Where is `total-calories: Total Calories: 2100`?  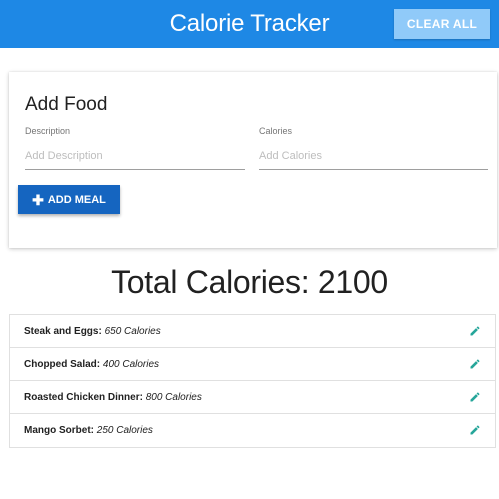 total-calories: Total Calories: 2100 is located at coordinates (249, 282).